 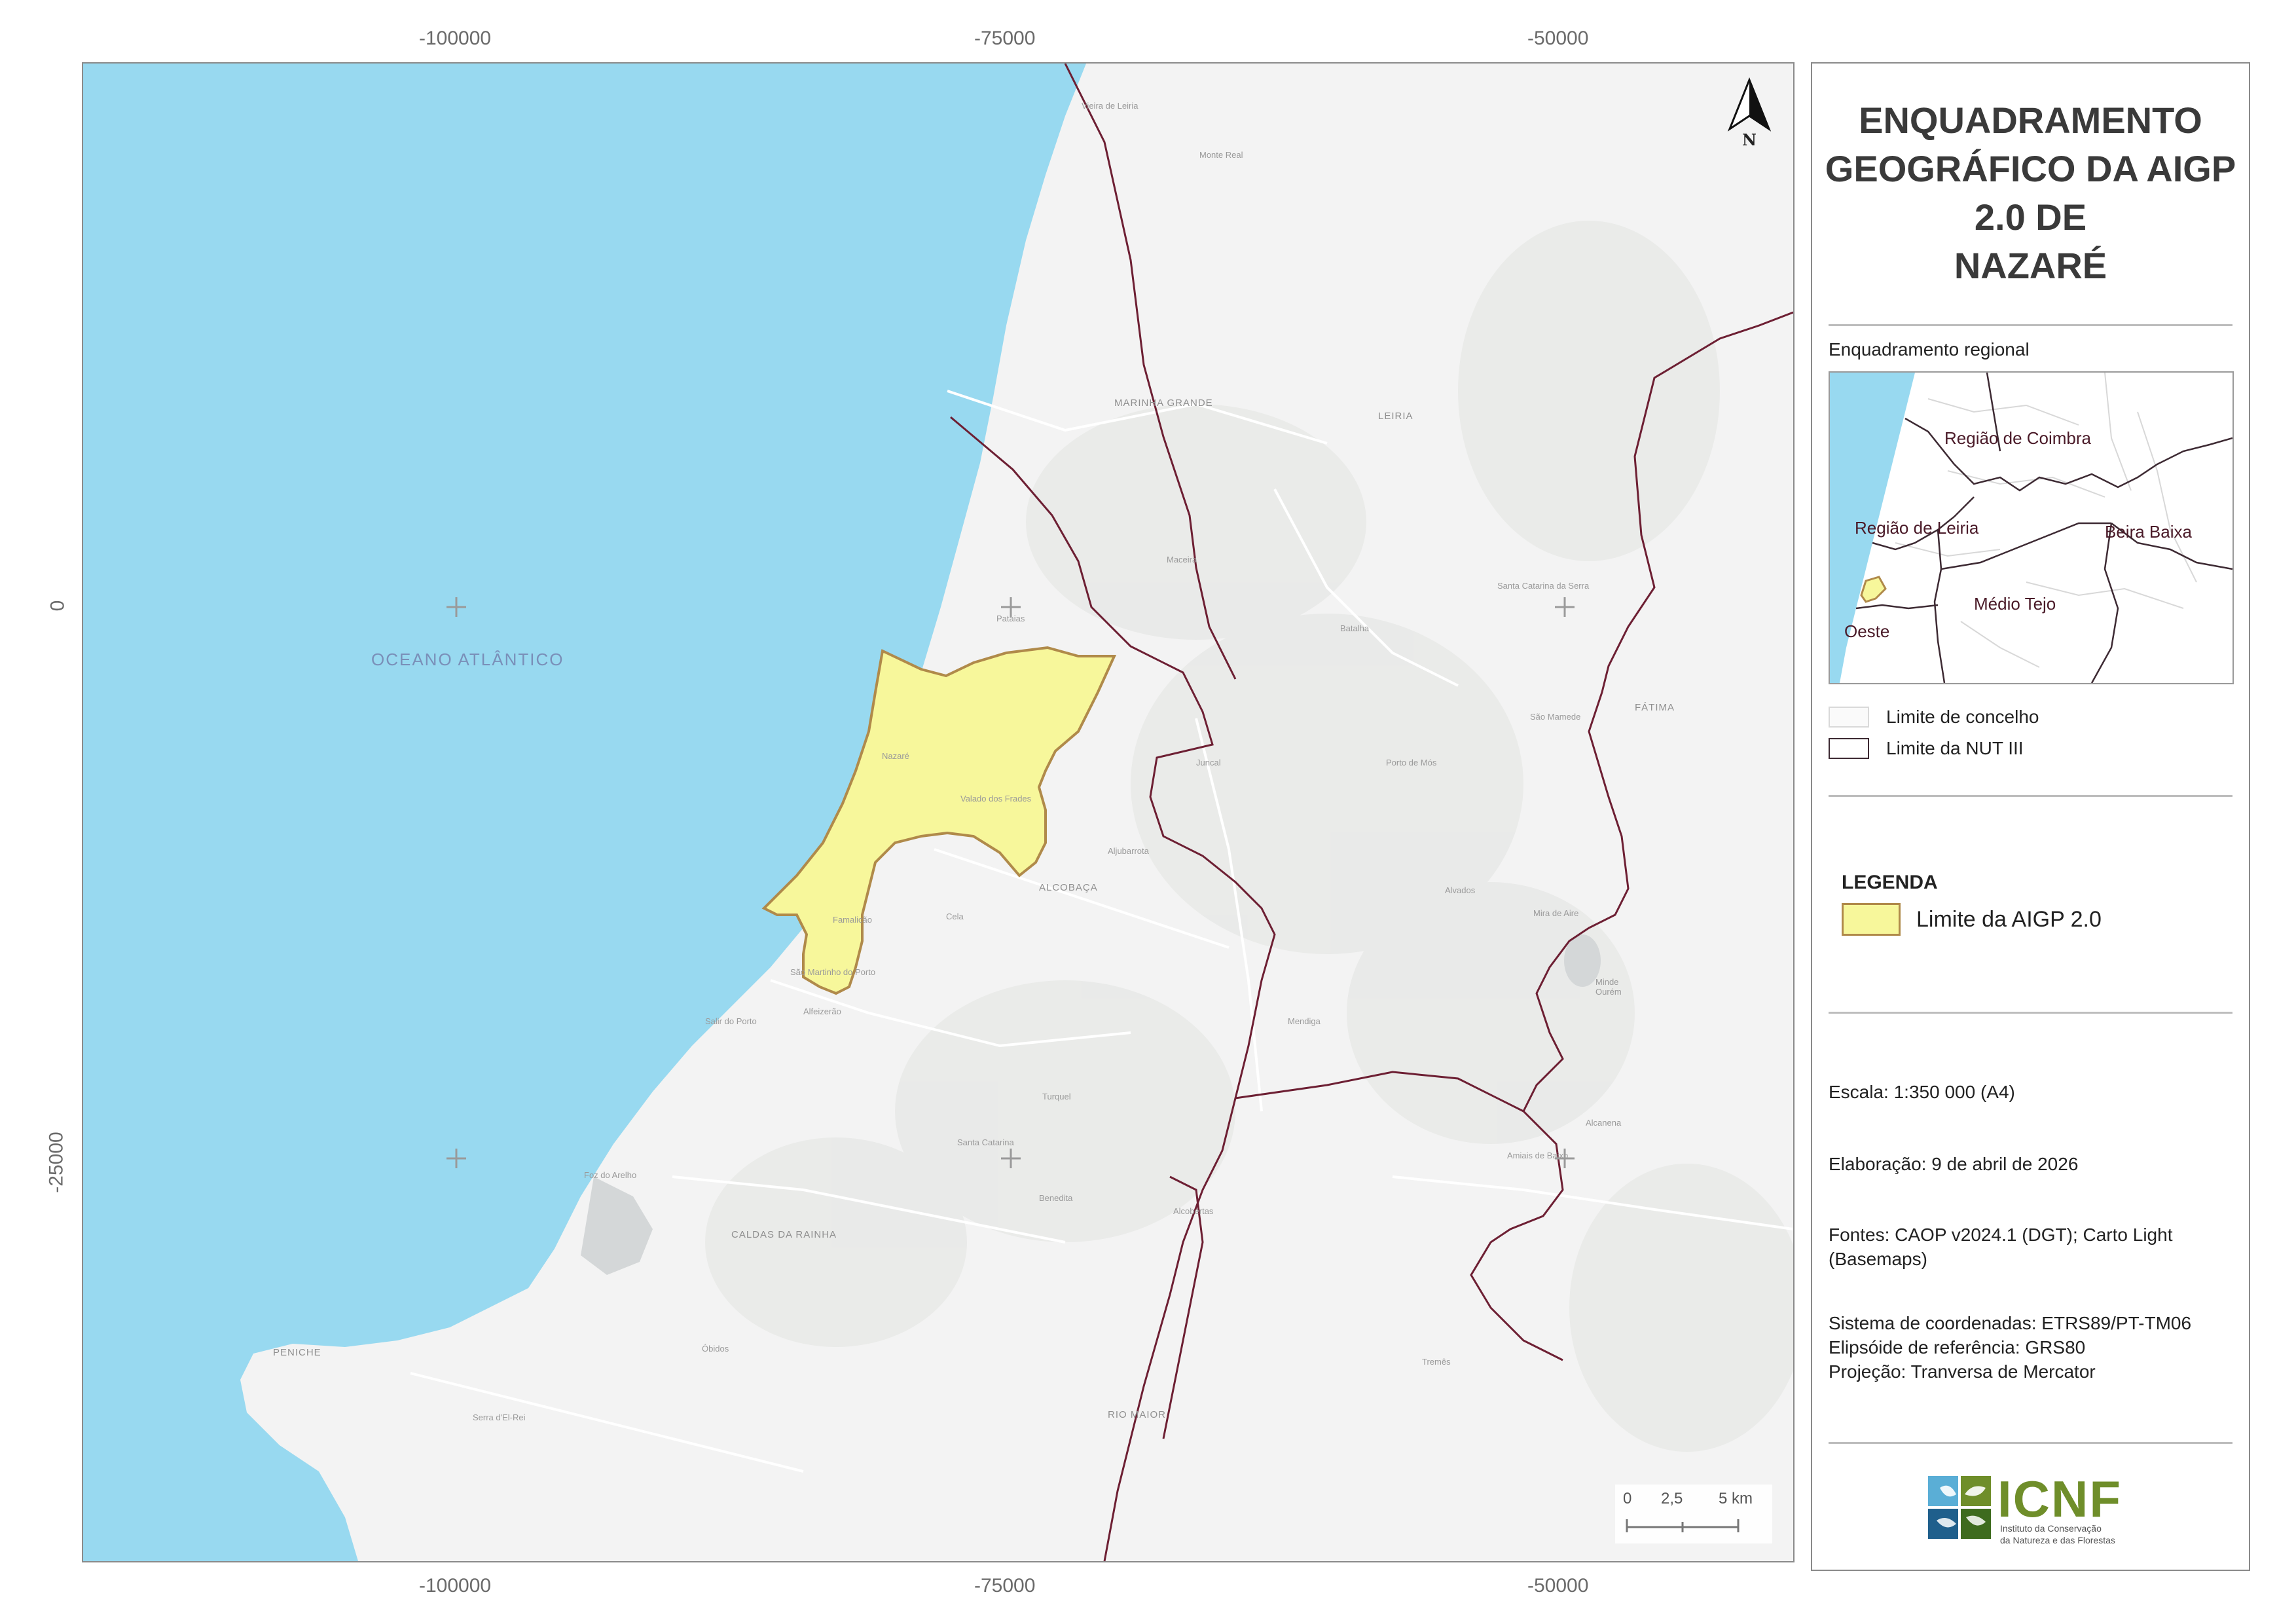 What do you see at coordinates (2030, 265) in the screenshot?
I see `map-title-line-4: NAZARÉ` at bounding box center [2030, 265].